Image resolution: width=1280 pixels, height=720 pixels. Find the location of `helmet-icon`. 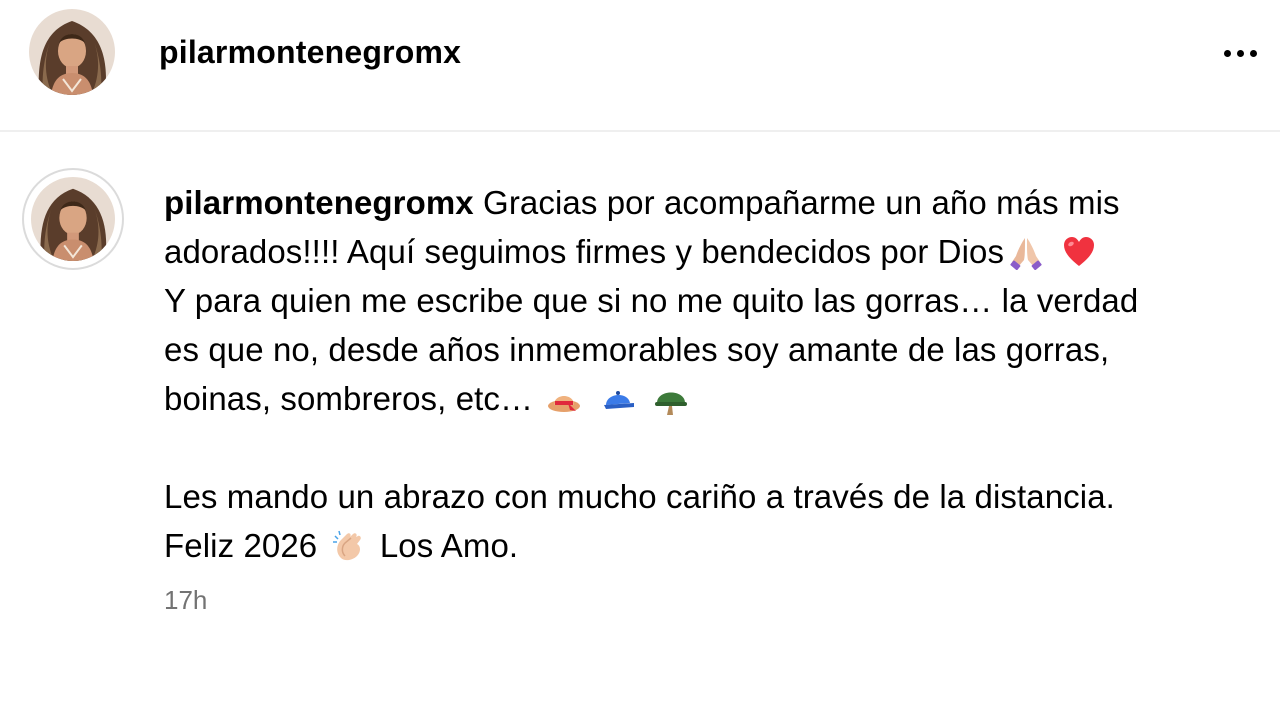

helmet-icon is located at coordinates (670, 403).